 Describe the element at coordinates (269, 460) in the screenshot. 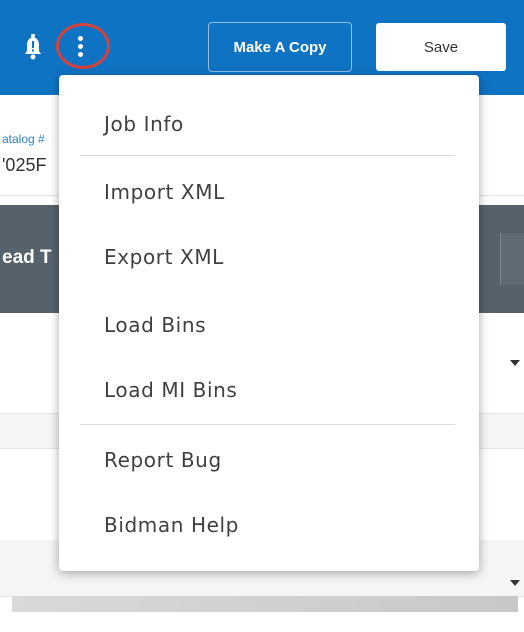

I see `menu-item-report-bug: Report Bug` at that location.